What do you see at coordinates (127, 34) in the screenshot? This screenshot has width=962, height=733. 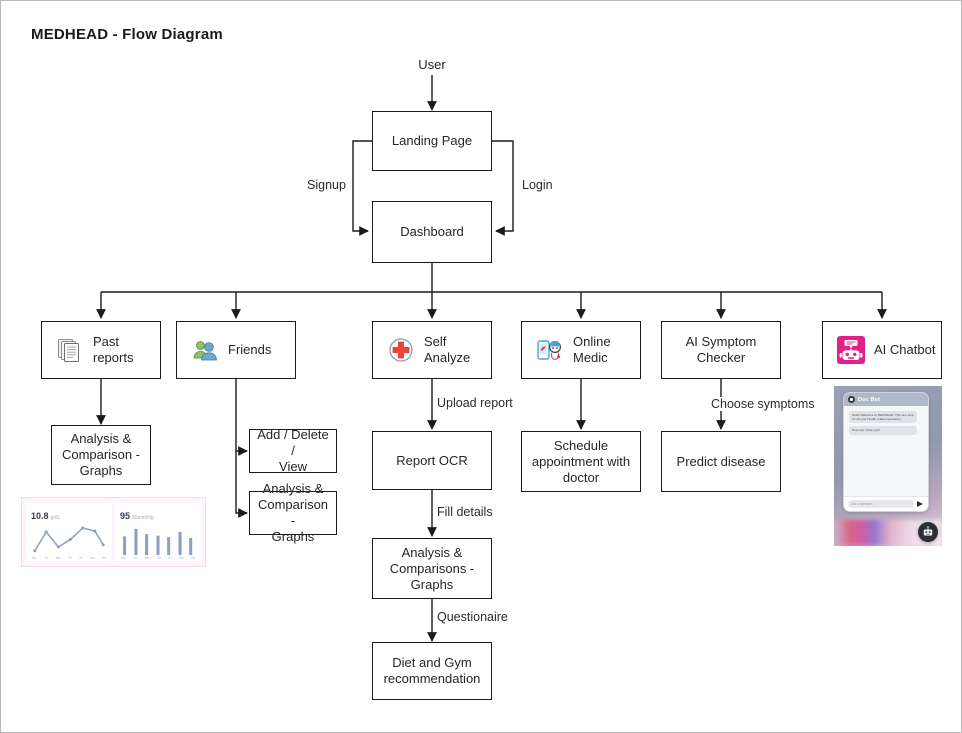 I see `page-title: MEDHEAD - Flow Diagram` at bounding box center [127, 34].